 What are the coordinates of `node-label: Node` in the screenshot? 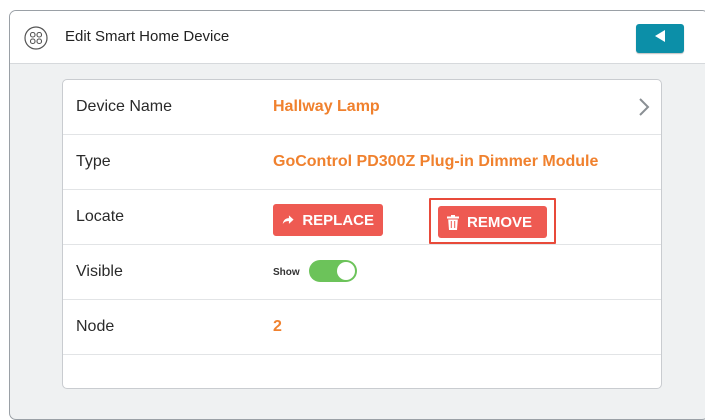 It's located at (95, 326).